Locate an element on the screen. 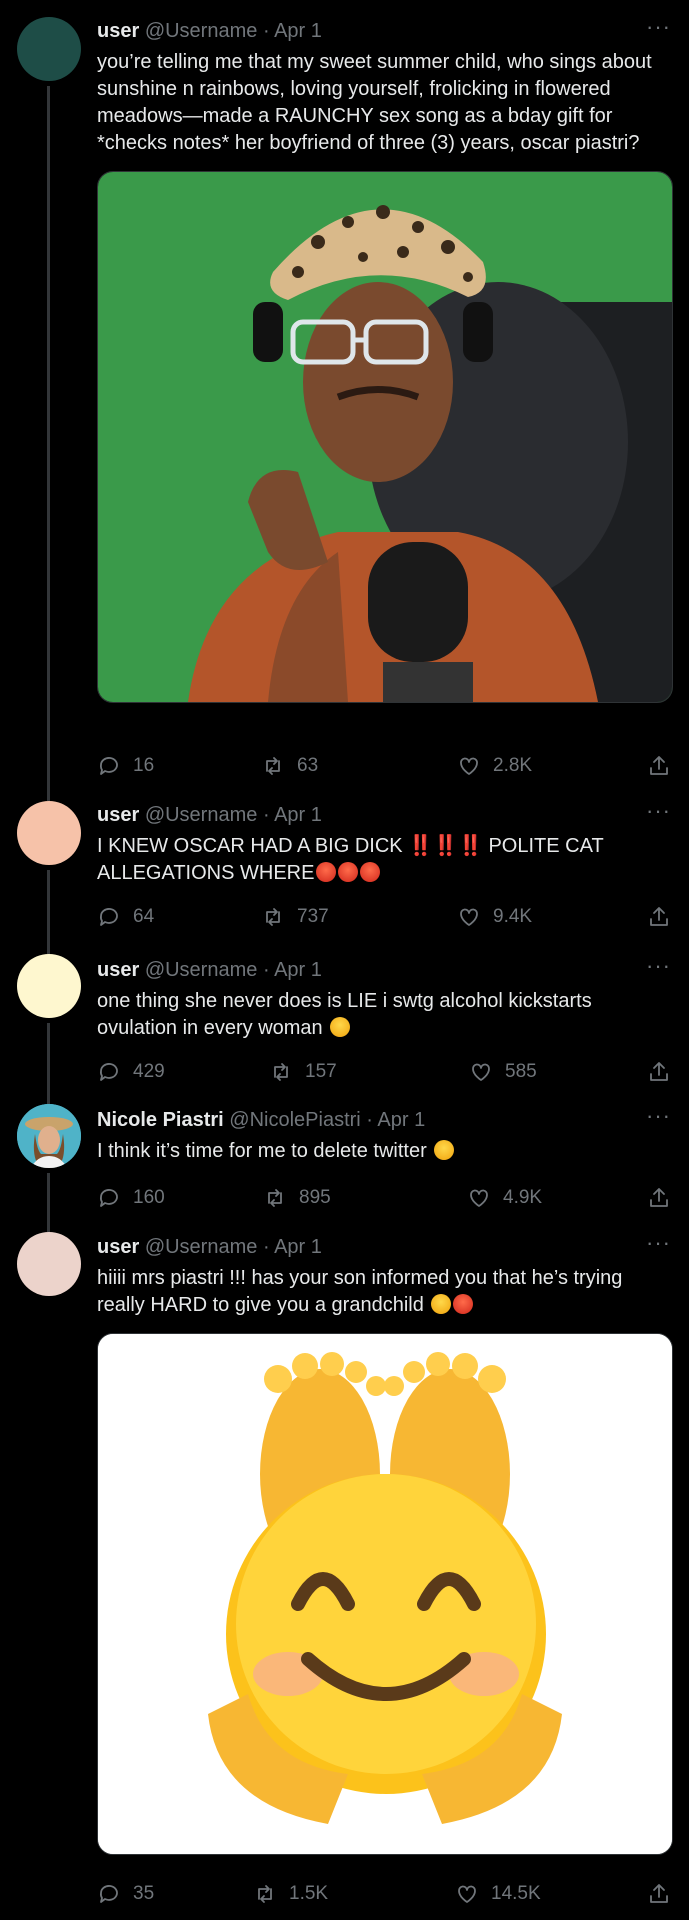 Image resolution: width=689 pixels, height=1920 pixels. reply-button: 160 is located at coordinates (131, 1198).